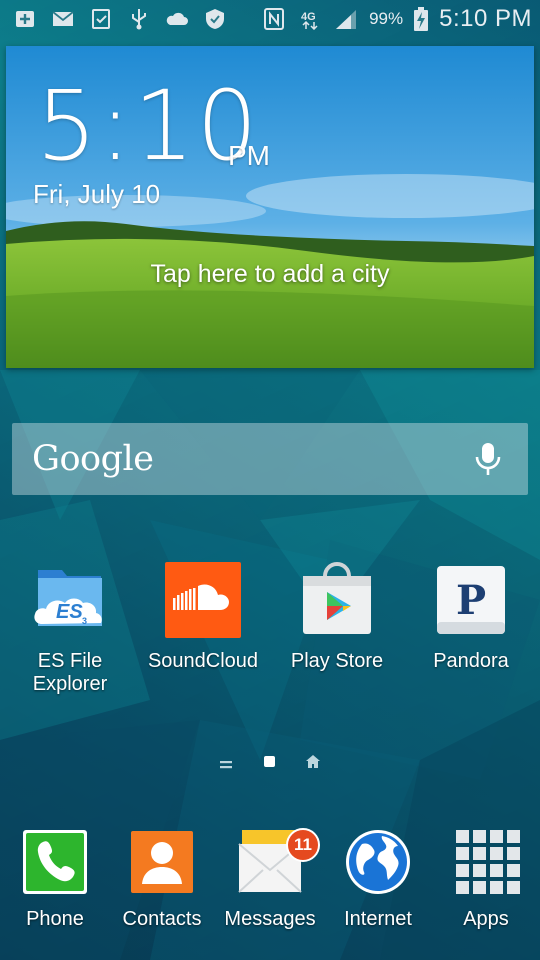  Describe the element at coordinates (270, 274) in the screenshot. I see `add-city-prompt: Tap here to add a city` at that location.